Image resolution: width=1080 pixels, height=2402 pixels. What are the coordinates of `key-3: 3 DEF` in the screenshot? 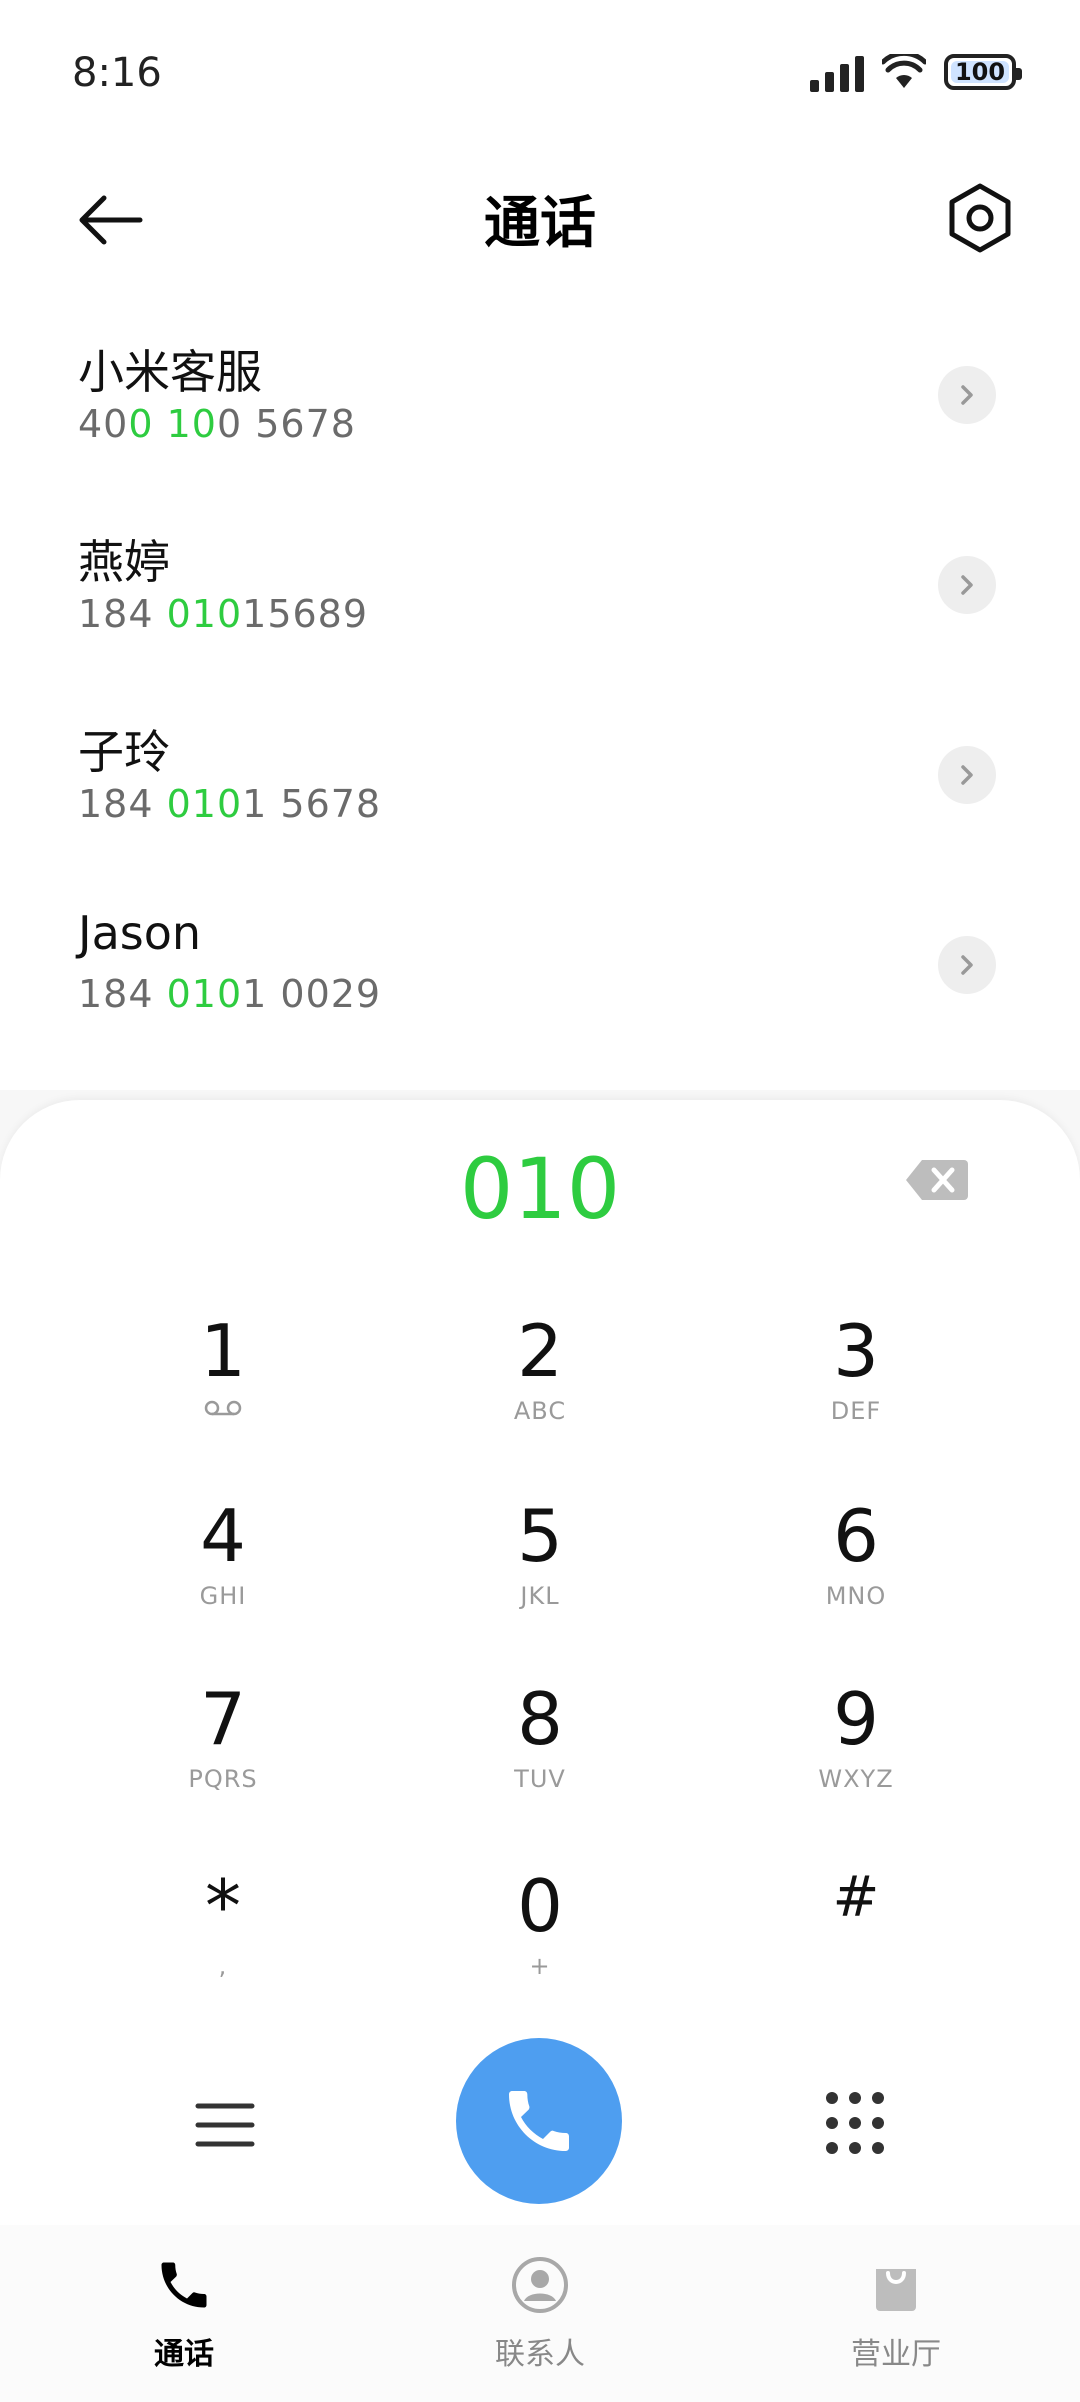 It's located at (856, 1400).